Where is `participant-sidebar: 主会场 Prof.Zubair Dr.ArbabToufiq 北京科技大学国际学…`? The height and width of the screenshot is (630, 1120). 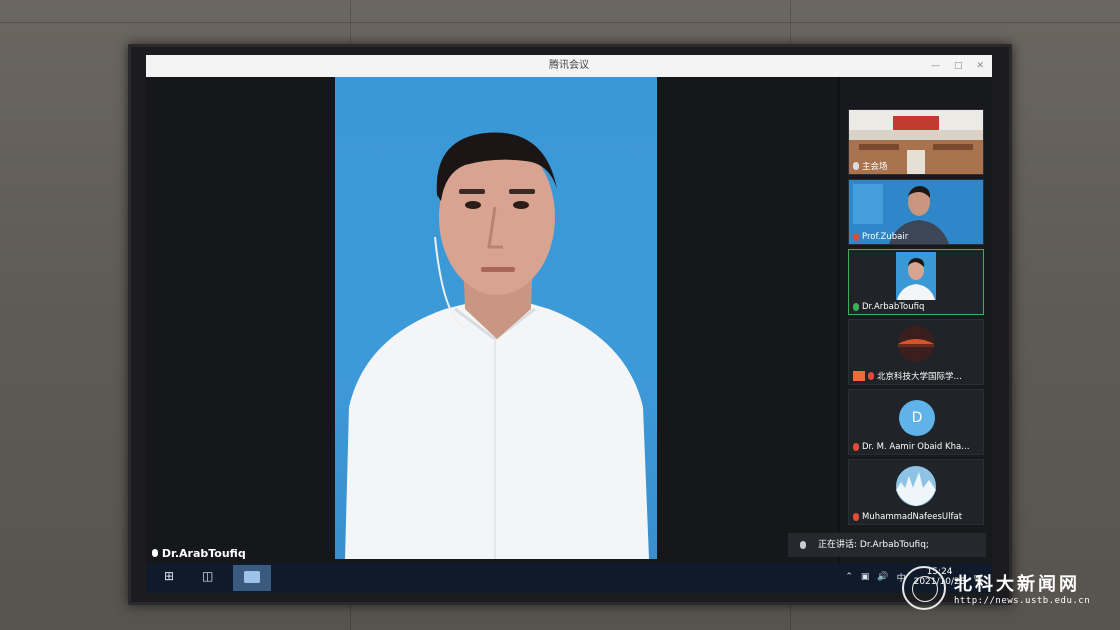 participant-sidebar: 主会场 Prof.Zubair Dr.ArbabToufiq 北京科技大学国际学… is located at coordinates (916, 320).